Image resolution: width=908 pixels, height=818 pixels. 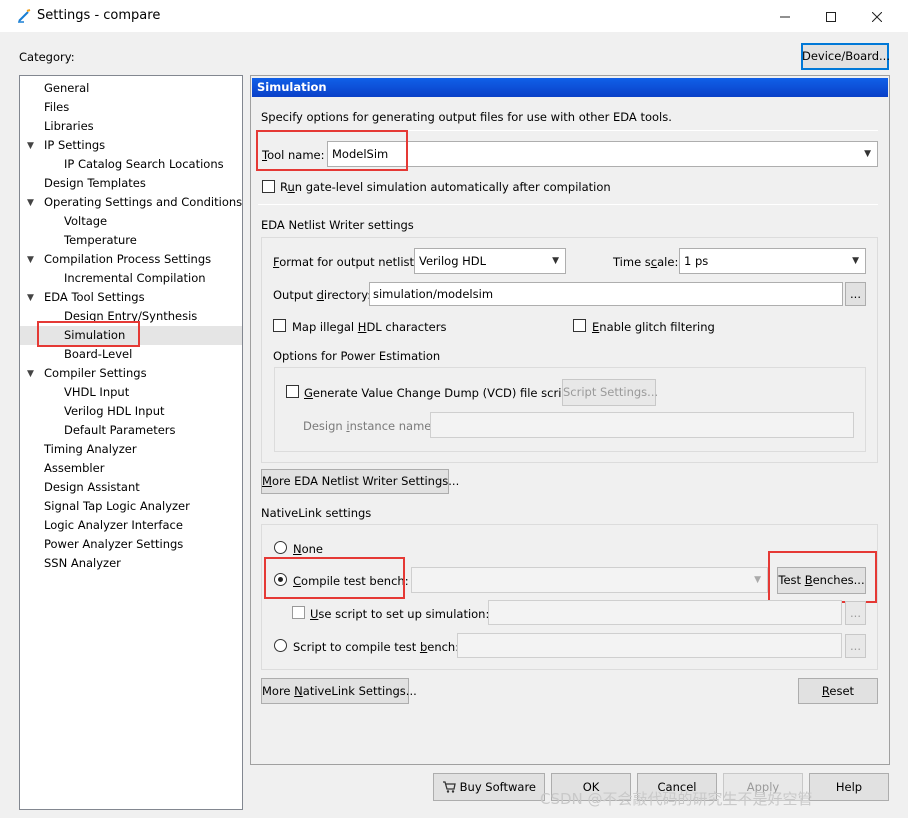 What do you see at coordinates (642, 425) in the screenshot?
I see `design-instance-field` at bounding box center [642, 425].